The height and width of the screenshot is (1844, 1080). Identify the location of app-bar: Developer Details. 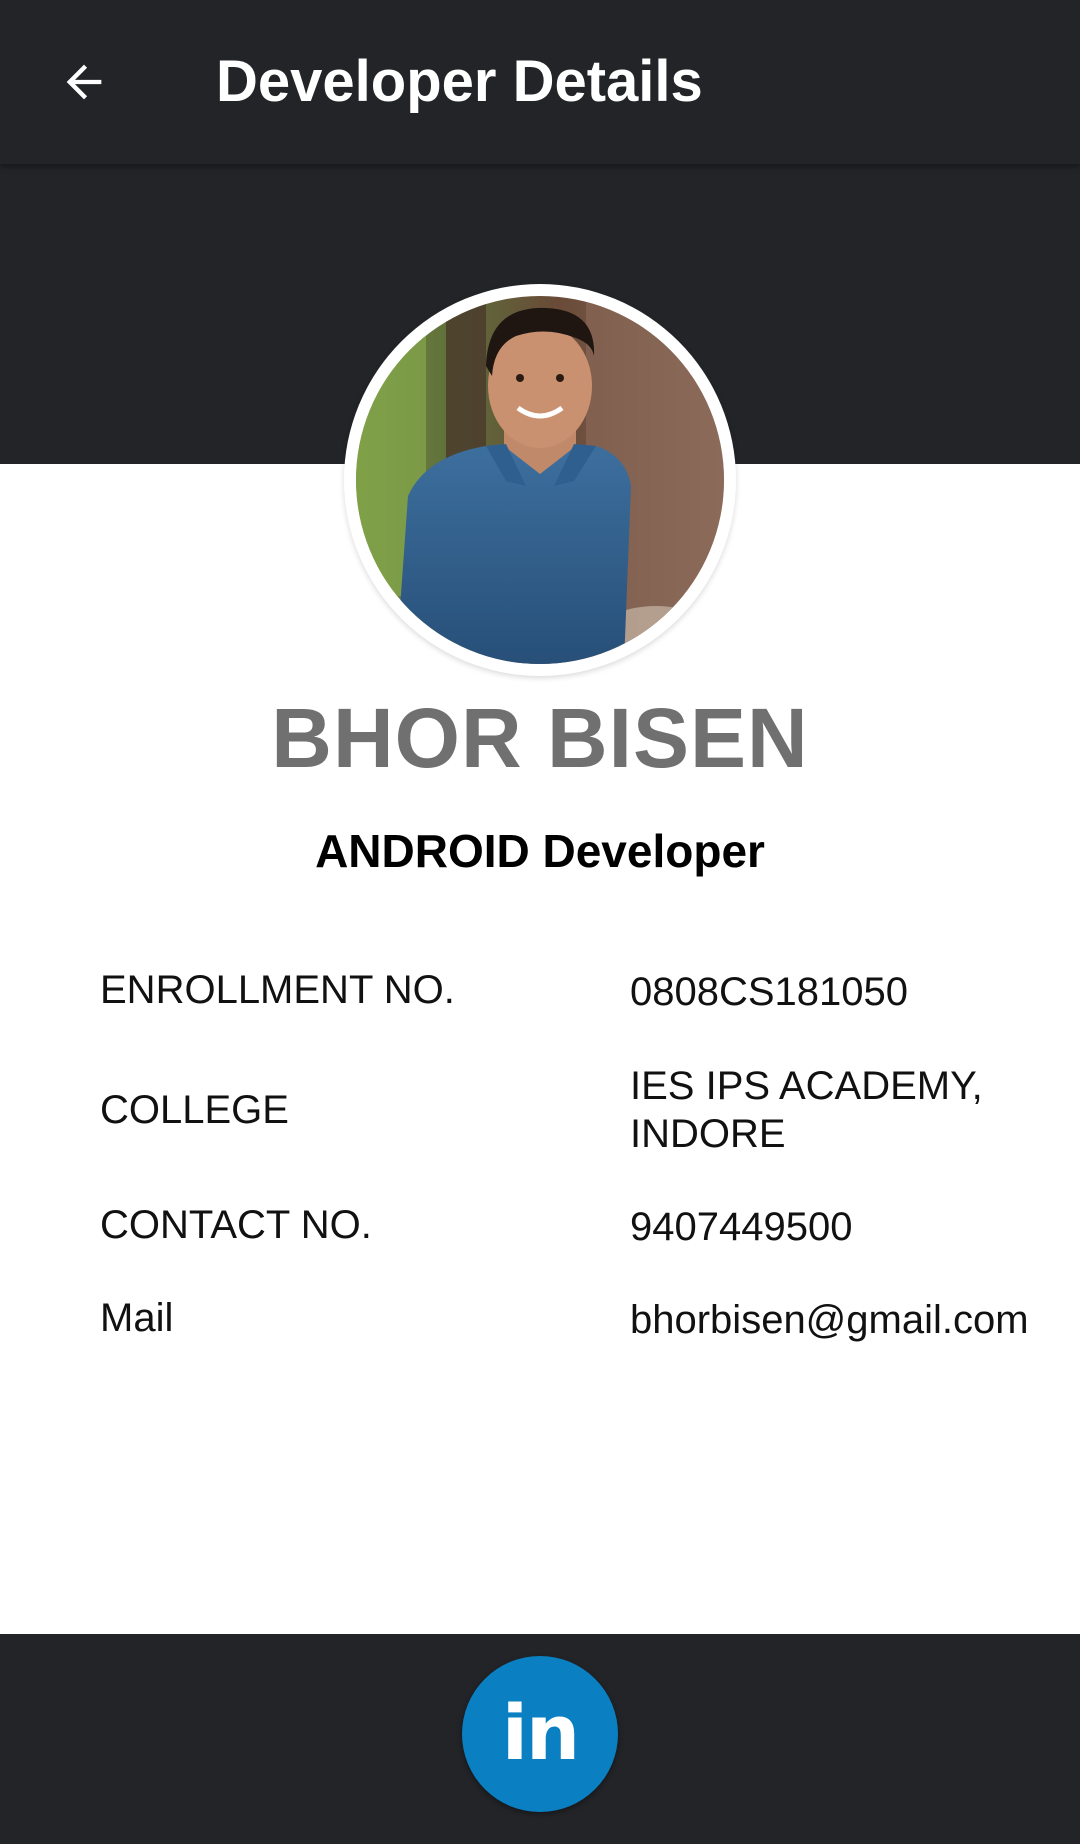
(540, 82).